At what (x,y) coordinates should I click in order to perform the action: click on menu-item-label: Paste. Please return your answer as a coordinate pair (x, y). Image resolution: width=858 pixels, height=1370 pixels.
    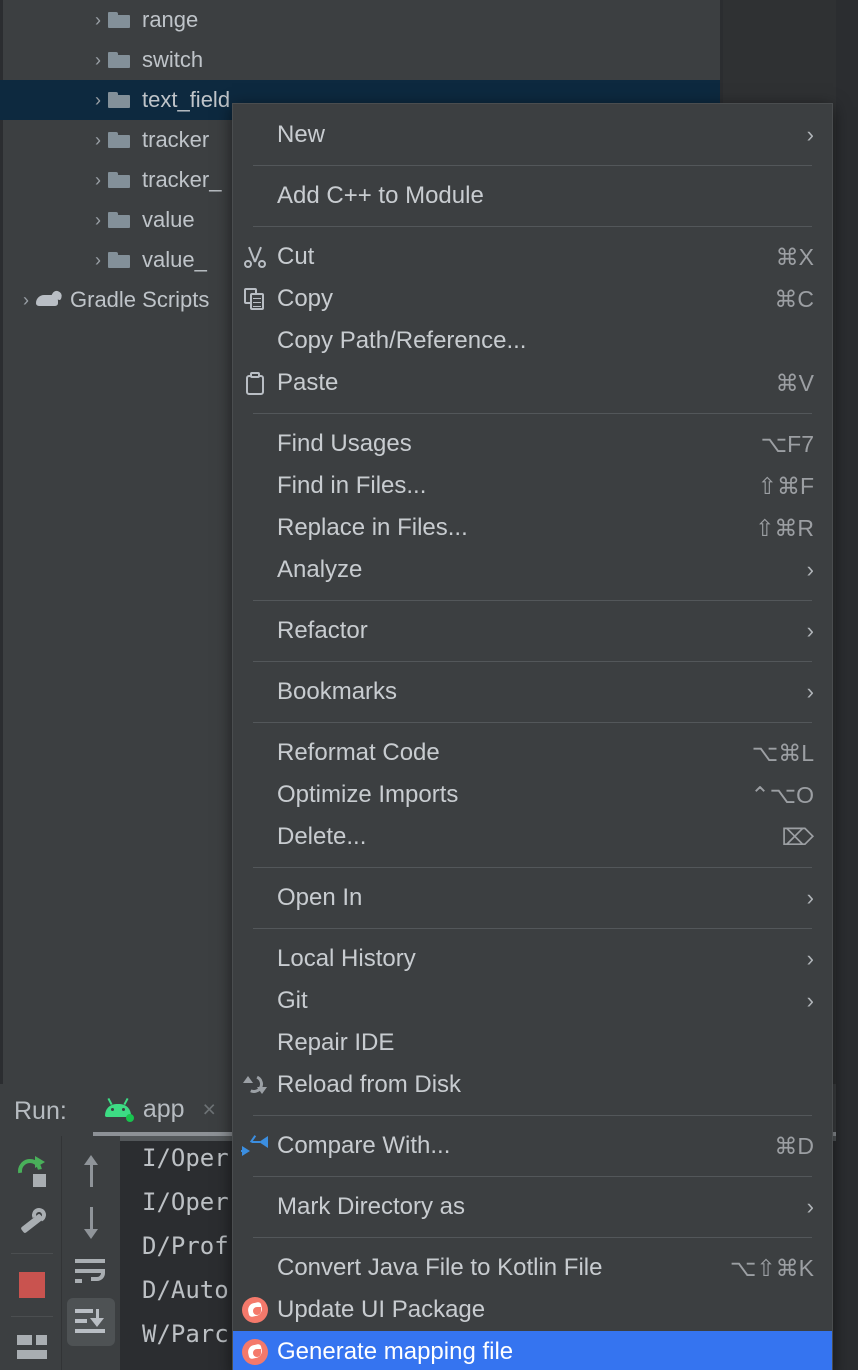
    Looking at the image, I should click on (308, 382).